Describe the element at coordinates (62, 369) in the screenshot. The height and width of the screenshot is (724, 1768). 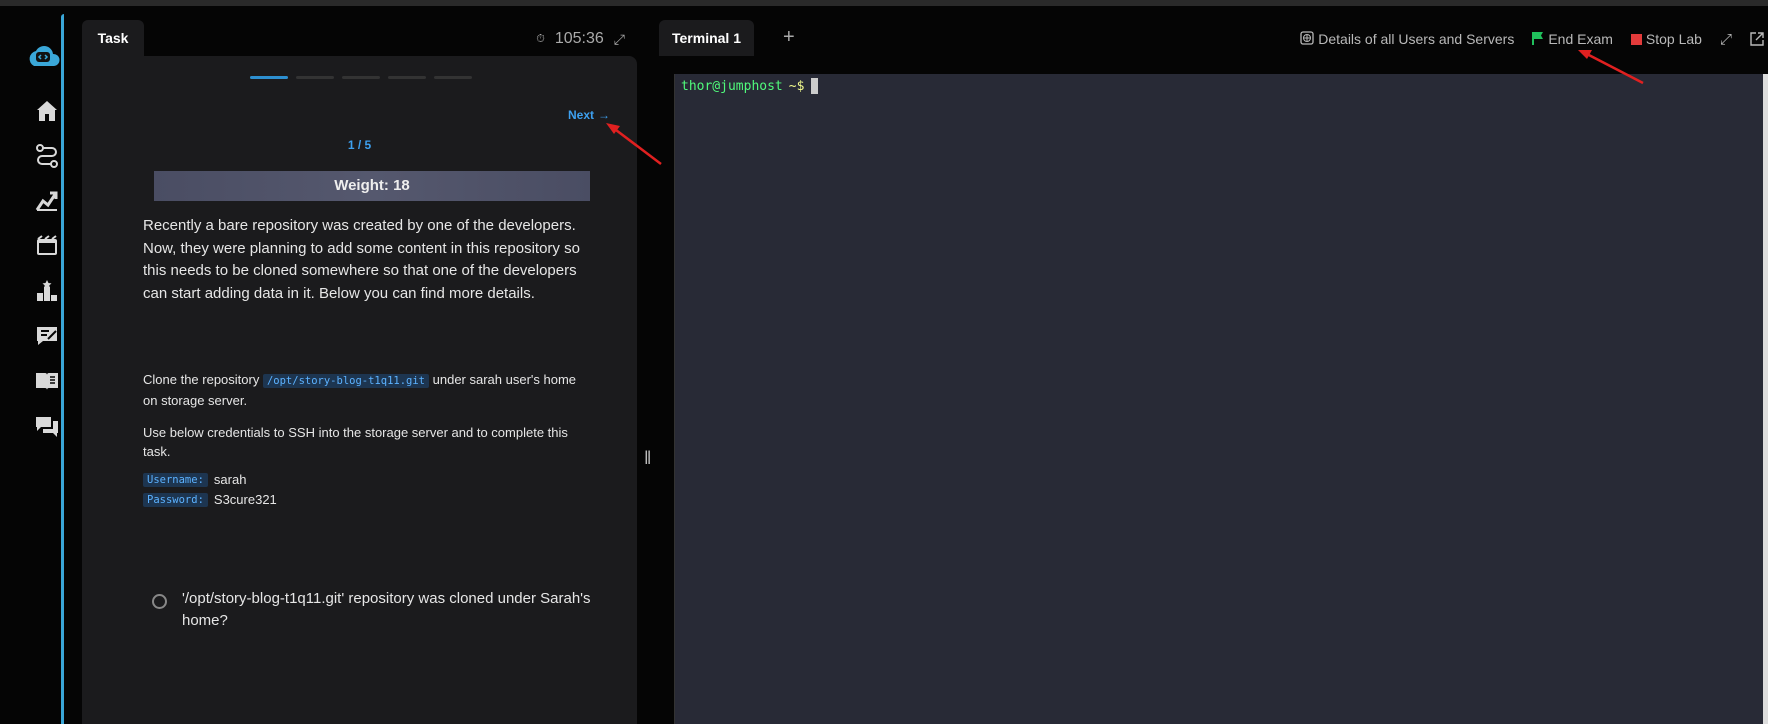
I see `sidebar-edge` at that location.